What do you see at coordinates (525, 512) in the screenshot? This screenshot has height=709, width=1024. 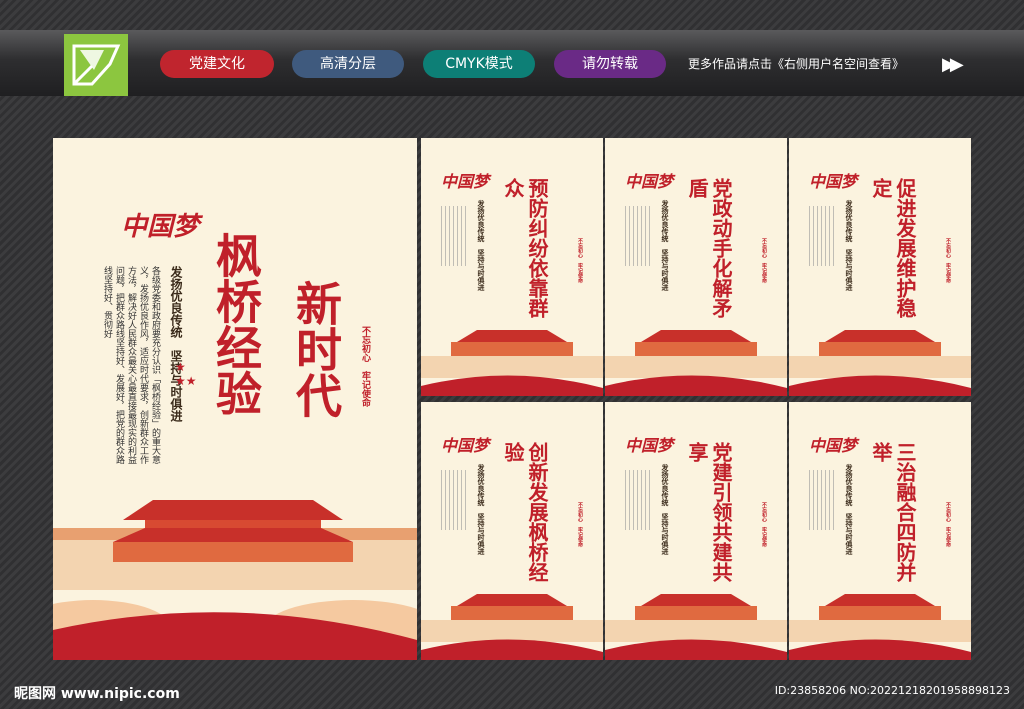 I see `poster-title: 创新发展枫桥经验` at bounding box center [525, 512].